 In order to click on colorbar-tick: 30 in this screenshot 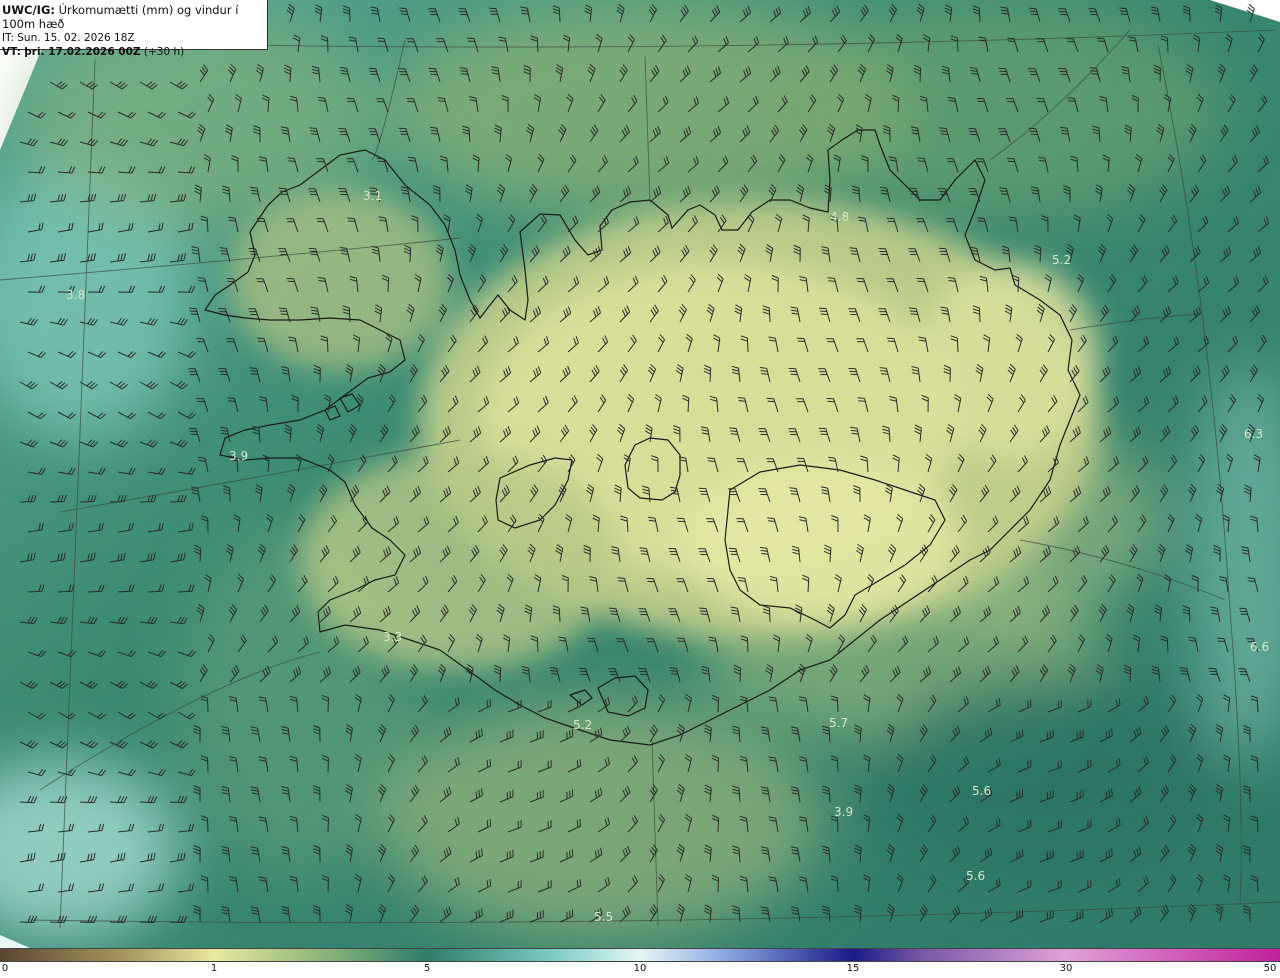, I will do `click(1066, 968)`.